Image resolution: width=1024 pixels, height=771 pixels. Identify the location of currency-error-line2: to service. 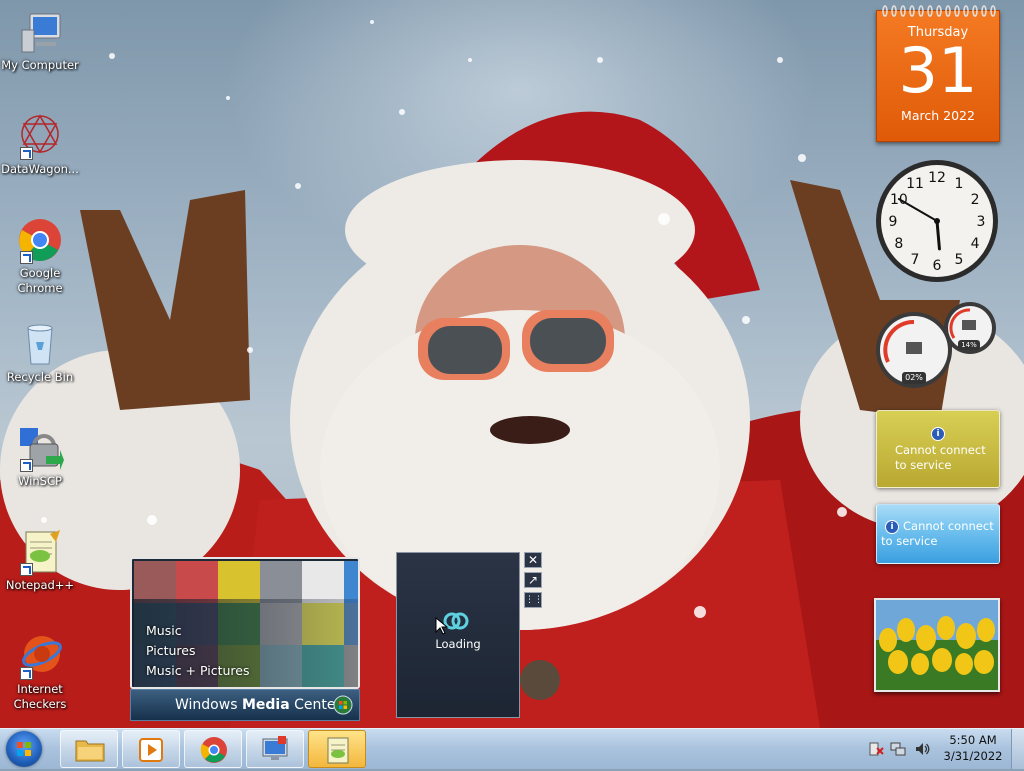
(923, 465).